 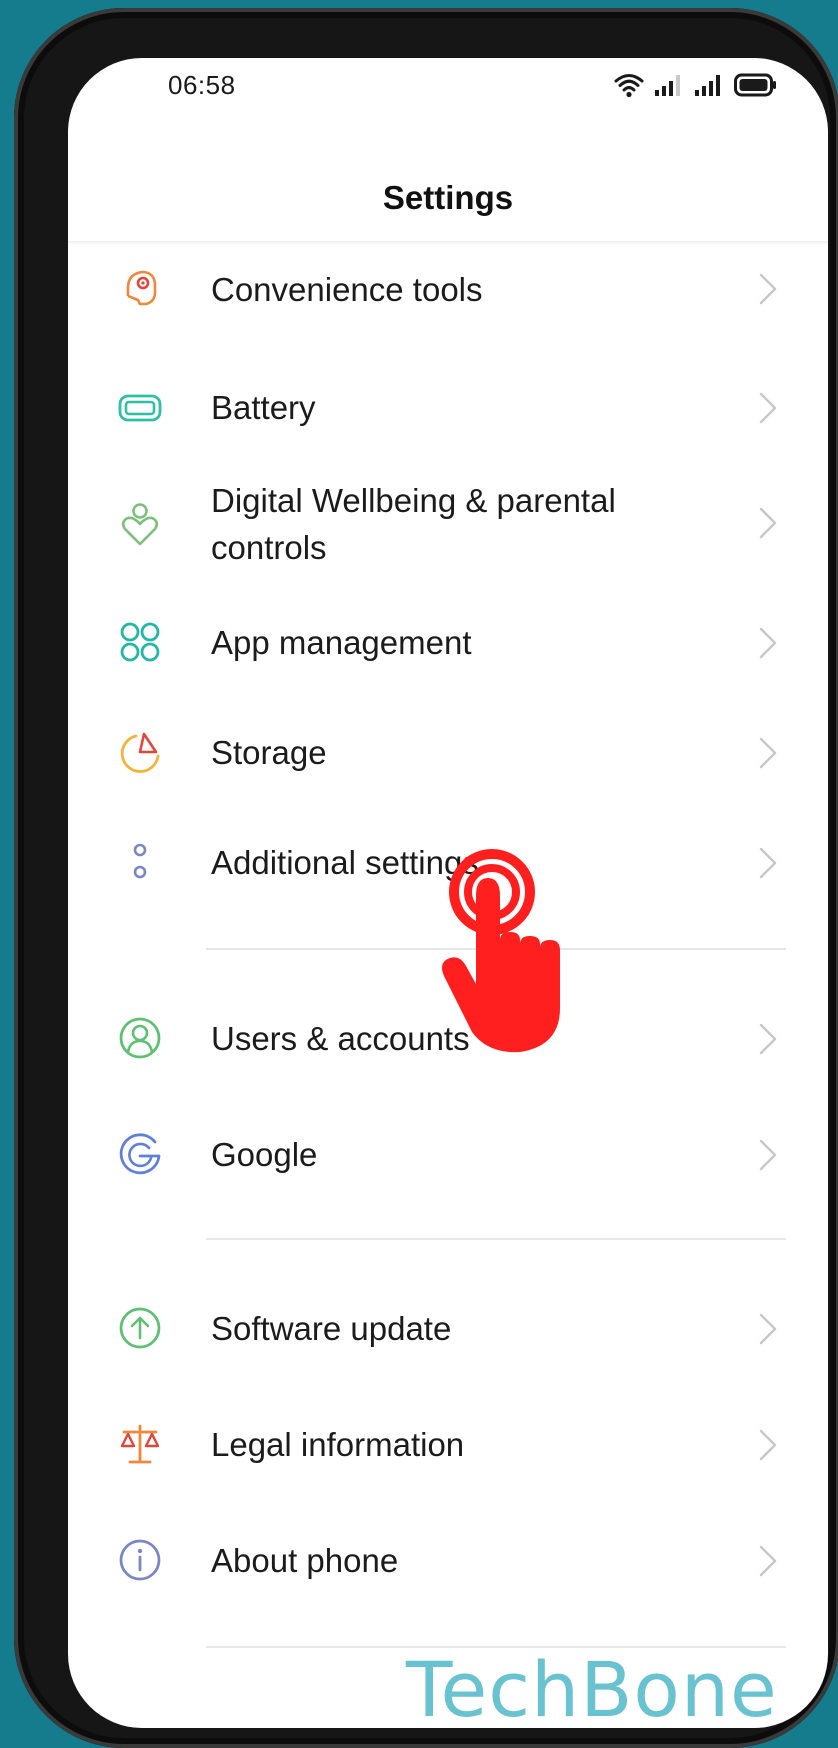 I want to click on settings-item-label: Storage, so click(x=269, y=752).